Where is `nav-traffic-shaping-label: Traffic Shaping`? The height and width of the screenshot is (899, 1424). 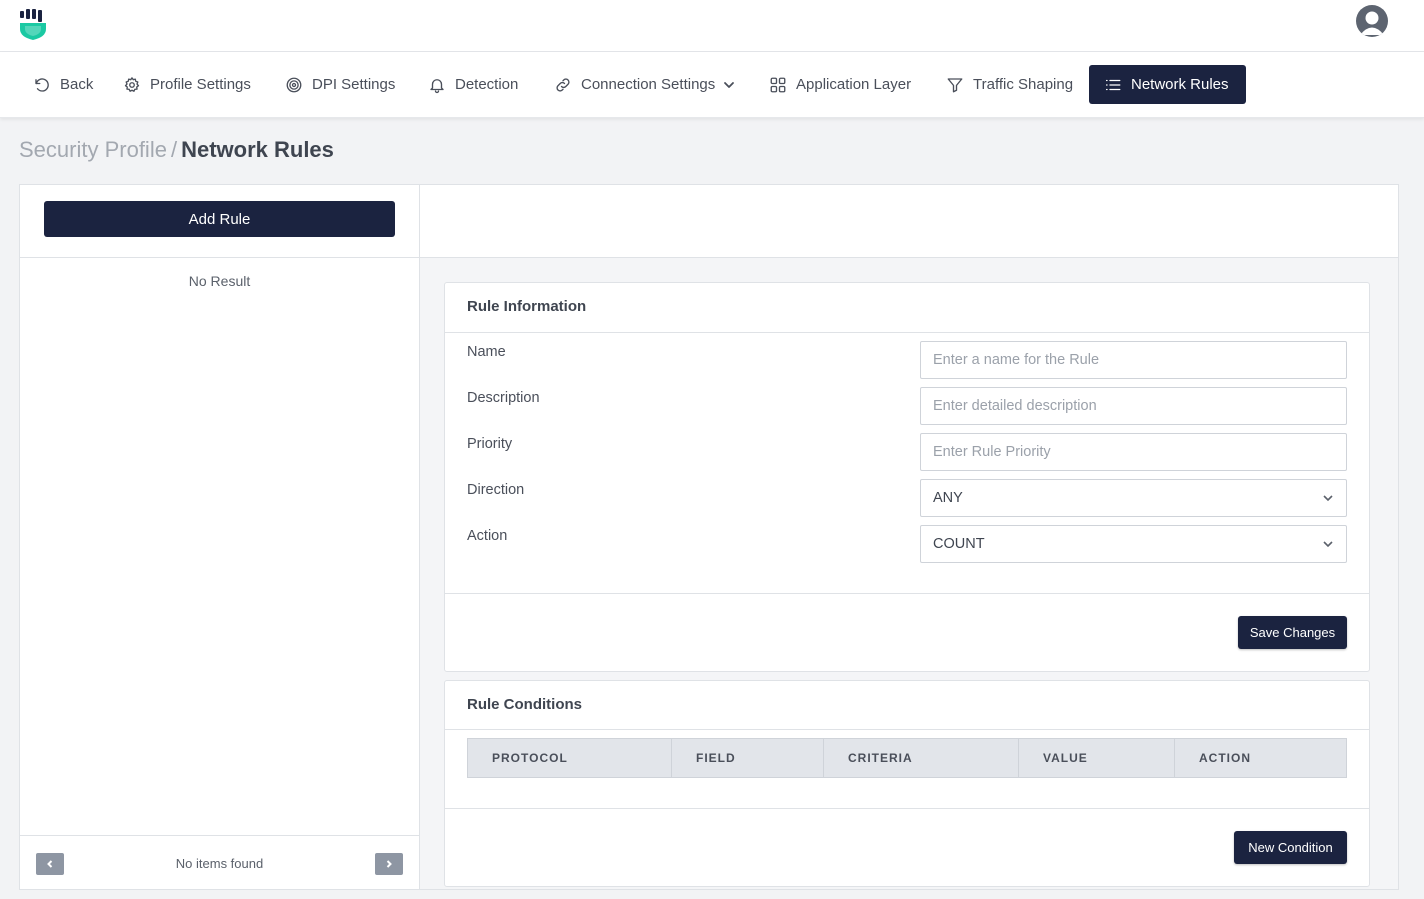 nav-traffic-shaping-label: Traffic Shaping is located at coordinates (1023, 84).